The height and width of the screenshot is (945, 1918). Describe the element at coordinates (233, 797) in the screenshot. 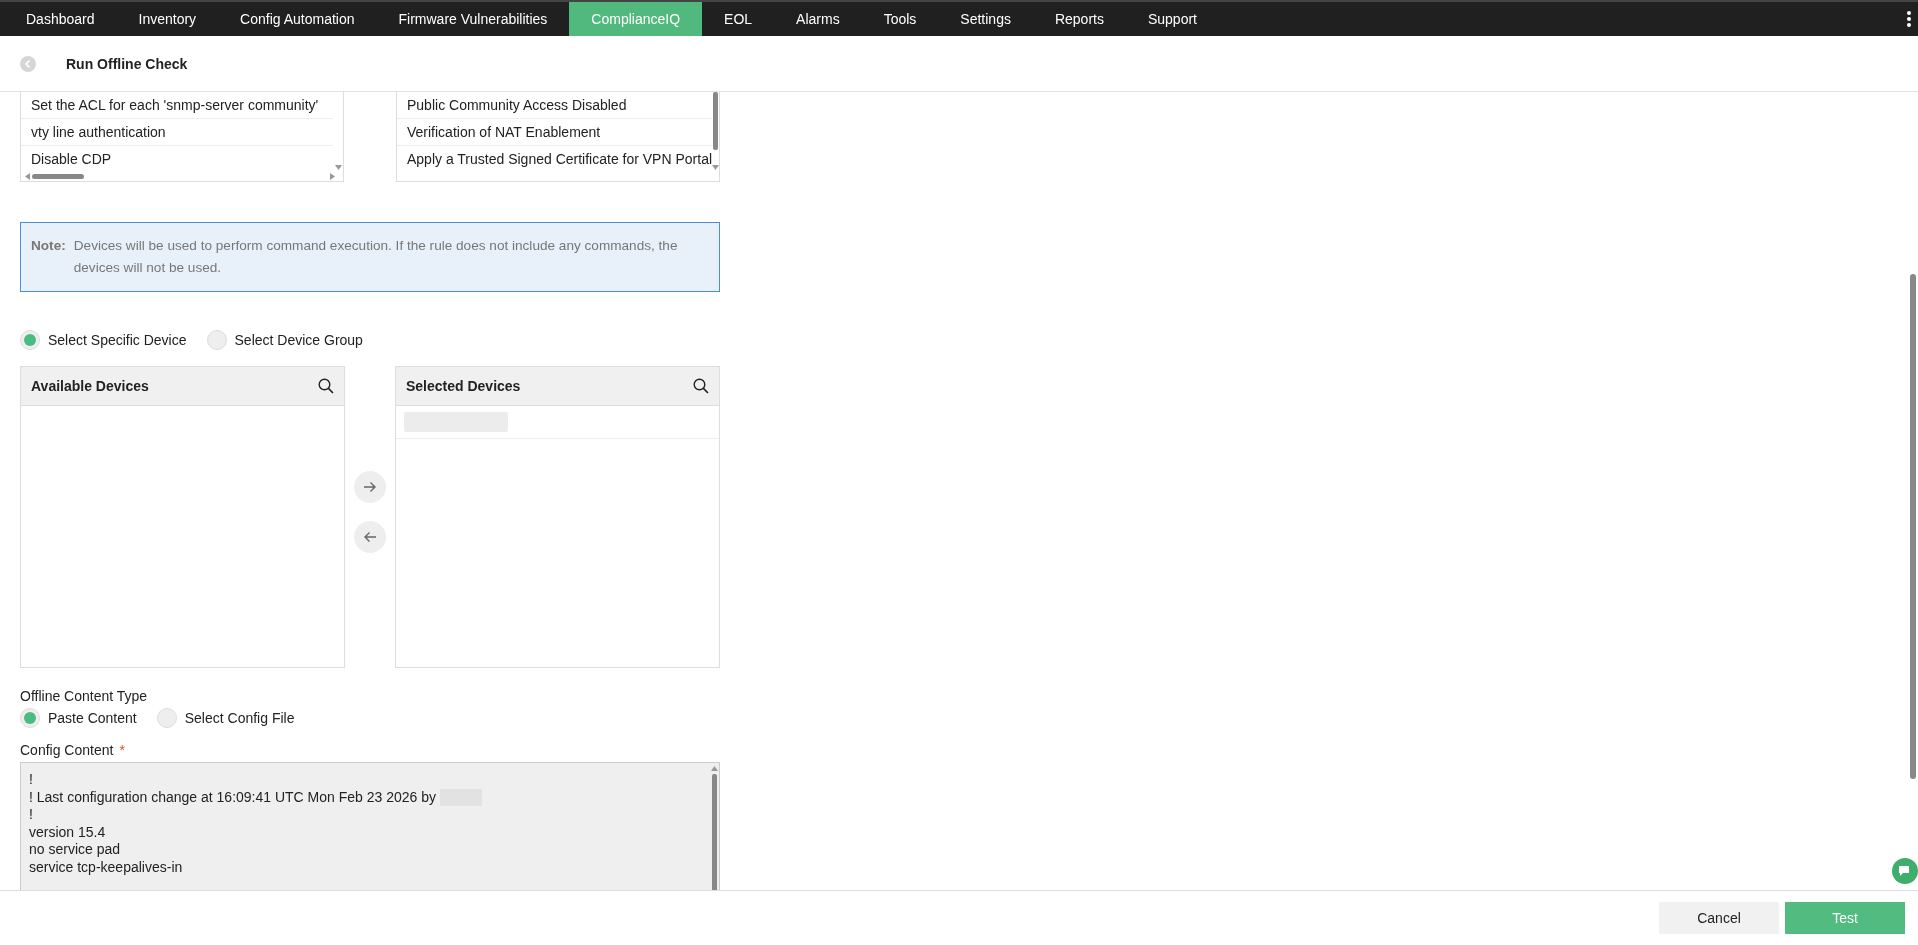

I see `config-line: ! Last configuration change at 16:09:41 UTC Mon Feb 23 2026 by` at that location.